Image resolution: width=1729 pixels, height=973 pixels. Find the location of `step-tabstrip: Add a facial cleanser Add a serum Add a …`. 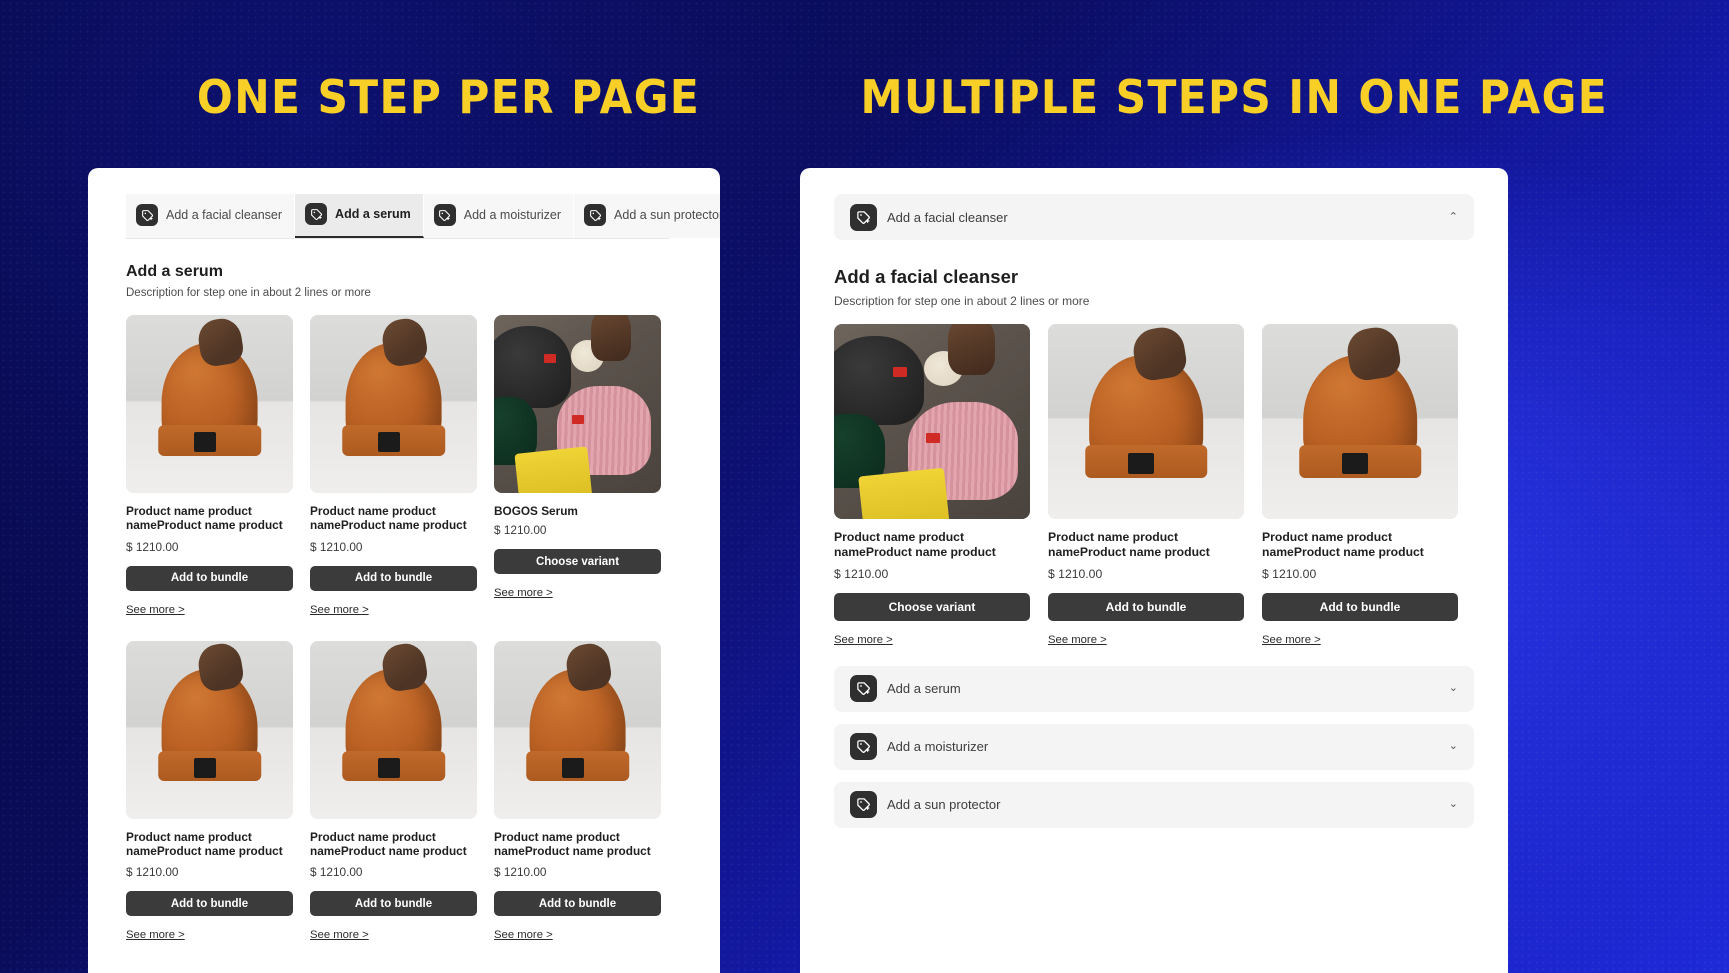

step-tabstrip: Add a facial cleanser Add a serum Add a … is located at coordinates (423, 216).